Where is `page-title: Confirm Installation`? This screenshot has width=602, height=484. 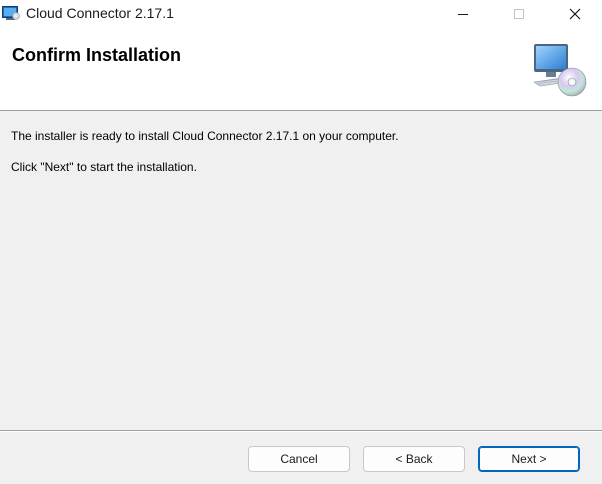
page-title: Confirm Installation is located at coordinates (97, 55).